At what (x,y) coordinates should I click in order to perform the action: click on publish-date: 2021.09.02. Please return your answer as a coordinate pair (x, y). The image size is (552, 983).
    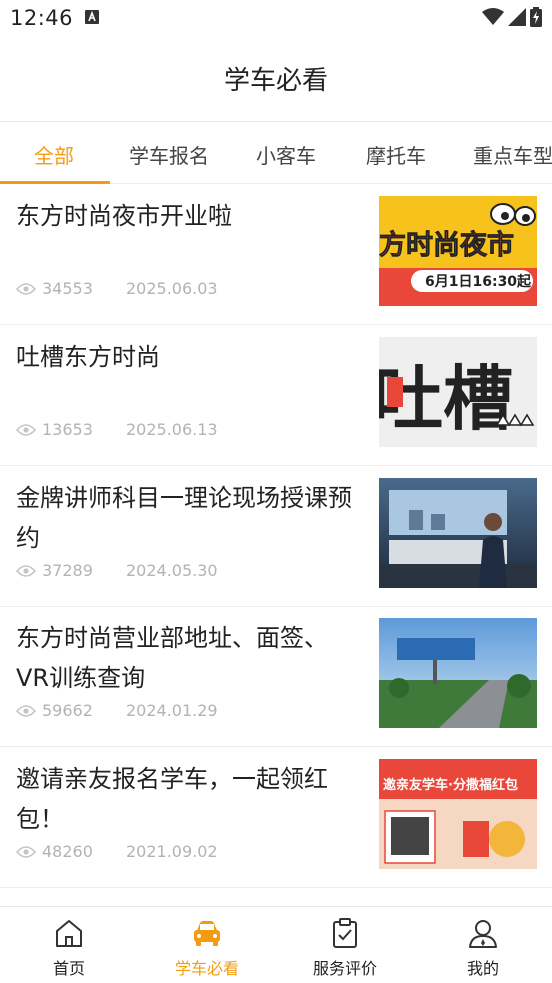
    Looking at the image, I should click on (172, 851).